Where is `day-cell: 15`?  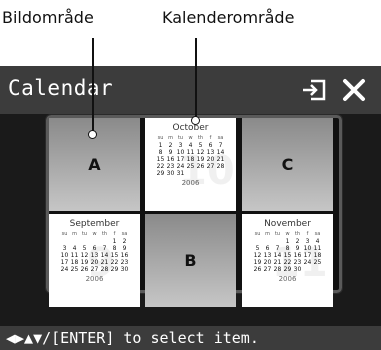 day-cell: 15 is located at coordinates (160, 159).